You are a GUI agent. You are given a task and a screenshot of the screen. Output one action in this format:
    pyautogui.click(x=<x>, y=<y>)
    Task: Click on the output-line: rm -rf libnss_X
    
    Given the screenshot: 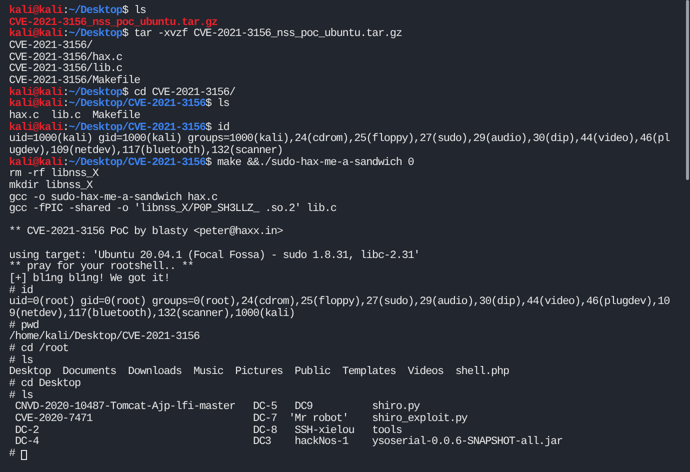 What is the action you would take?
    pyautogui.click(x=53, y=174)
    